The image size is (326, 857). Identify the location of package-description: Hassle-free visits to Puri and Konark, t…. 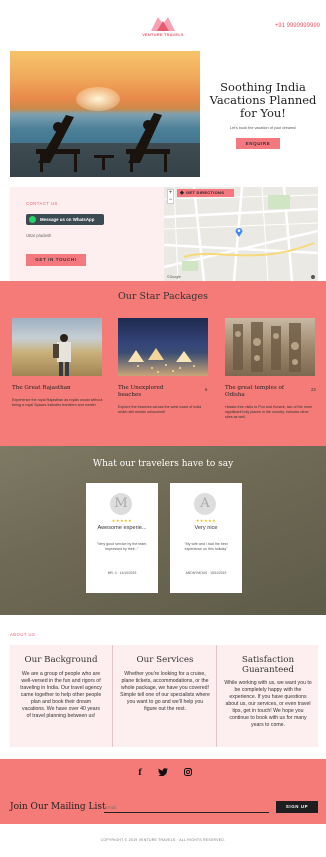
(268, 412).